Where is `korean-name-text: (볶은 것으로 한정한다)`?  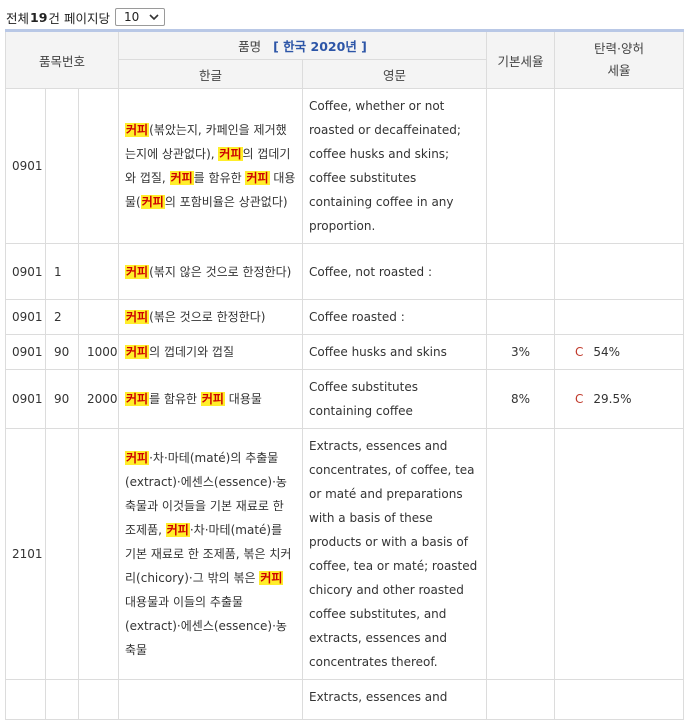
korean-name-text: (볶은 것으로 한정한다) is located at coordinates (207, 317).